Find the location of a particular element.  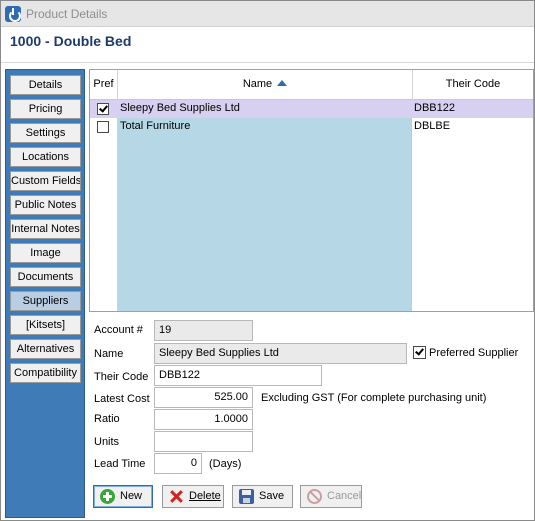

lead-time-field: 0 is located at coordinates (178, 463).